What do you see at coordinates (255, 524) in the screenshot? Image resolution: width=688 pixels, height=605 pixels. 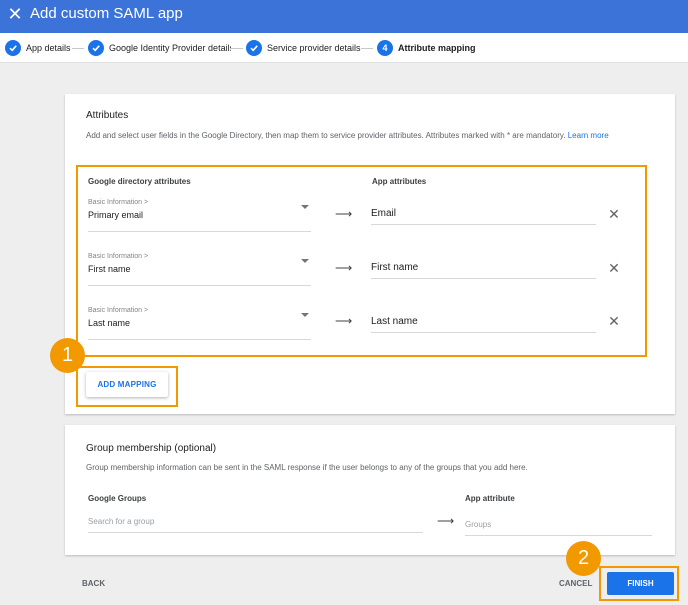 I see `group-search-input: Search for a group` at bounding box center [255, 524].